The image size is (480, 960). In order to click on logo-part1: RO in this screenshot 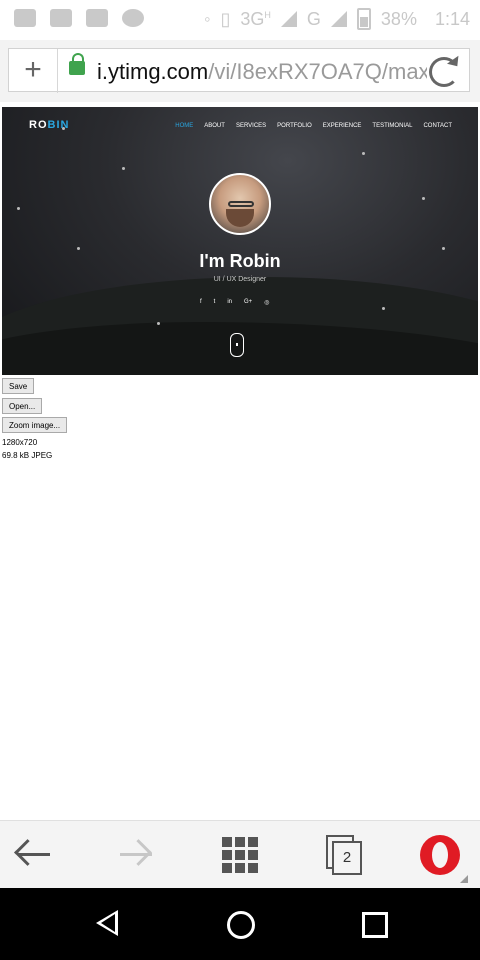, I will do `click(38, 125)`.